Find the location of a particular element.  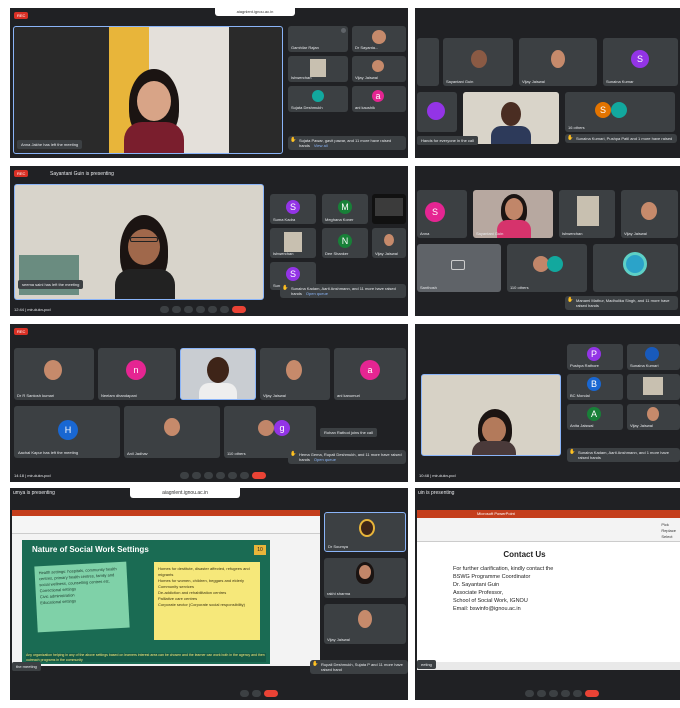

hands-toast: Hands for everyone in the call is located at coordinates (447, 140).